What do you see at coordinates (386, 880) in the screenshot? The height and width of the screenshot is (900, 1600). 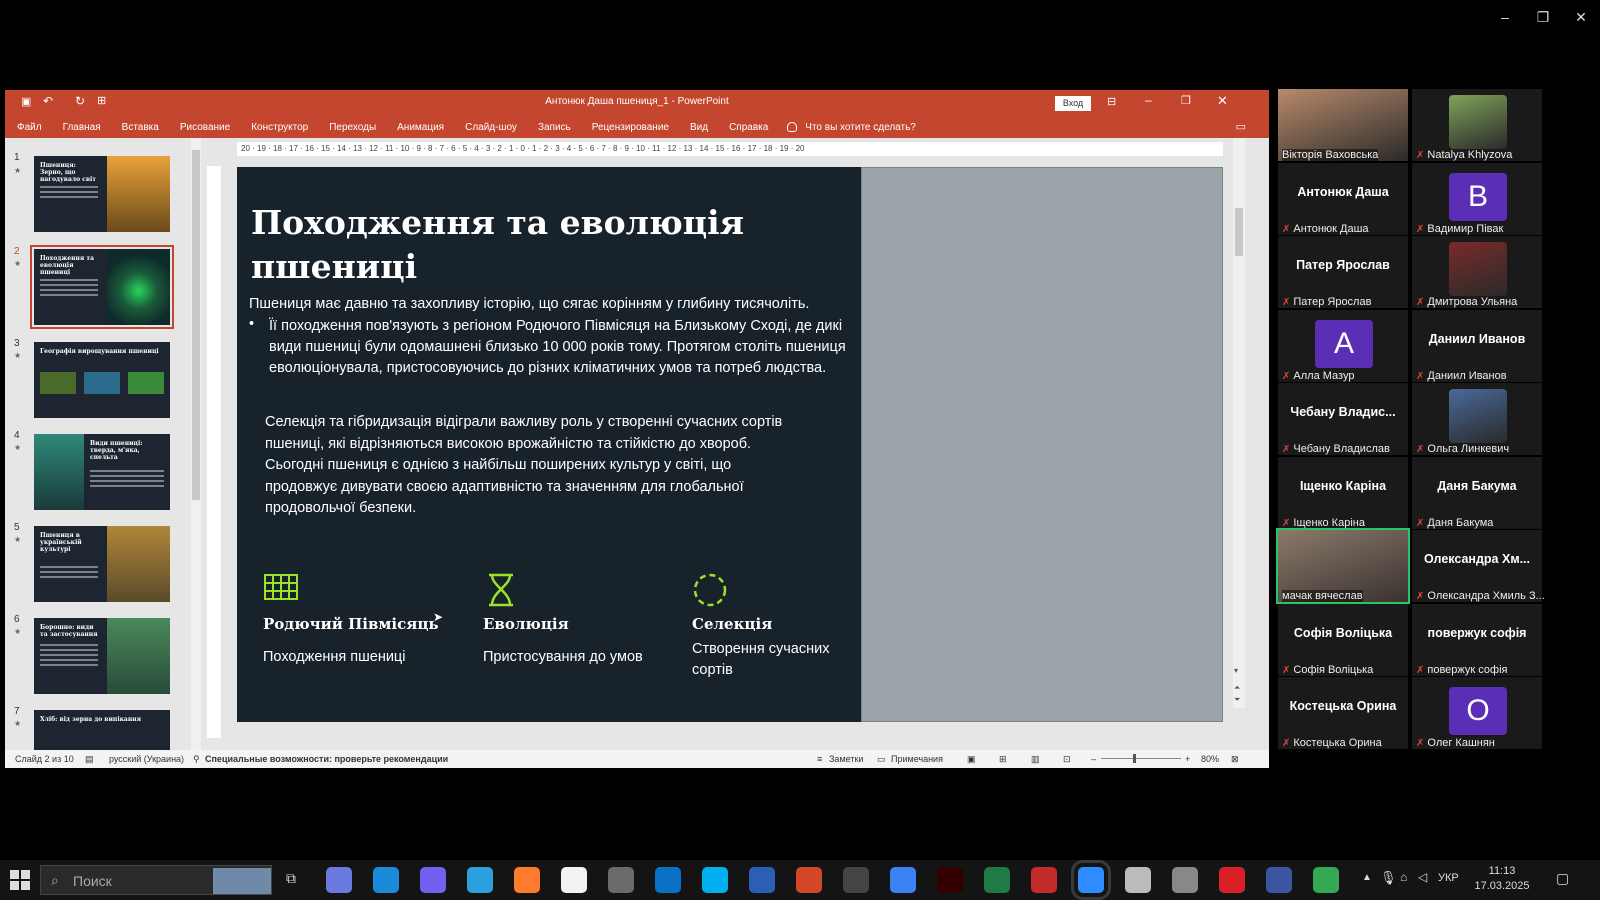 I see `edge-icon` at bounding box center [386, 880].